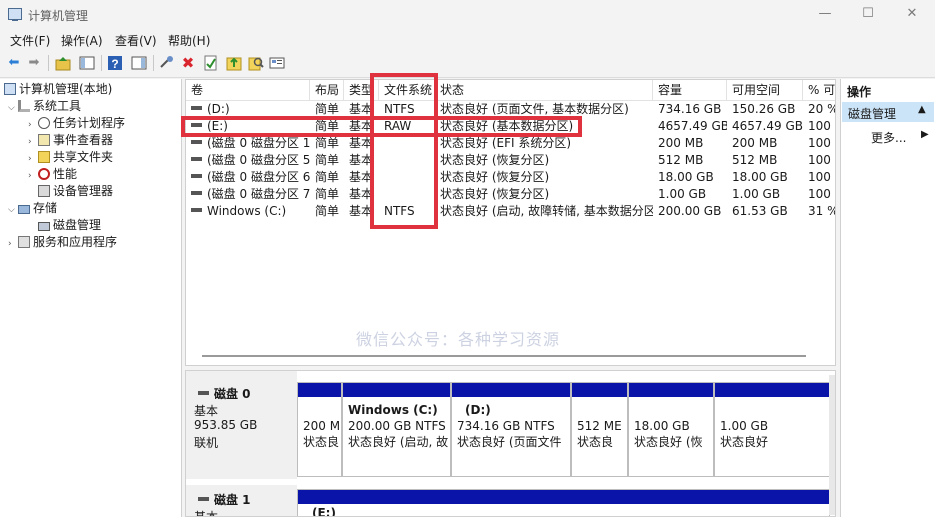 This screenshot has height=517, width=935. What do you see at coordinates (44, 106) in the screenshot?
I see `tree-item-system-tools: ⌵ 系统工具` at bounding box center [44, 106].